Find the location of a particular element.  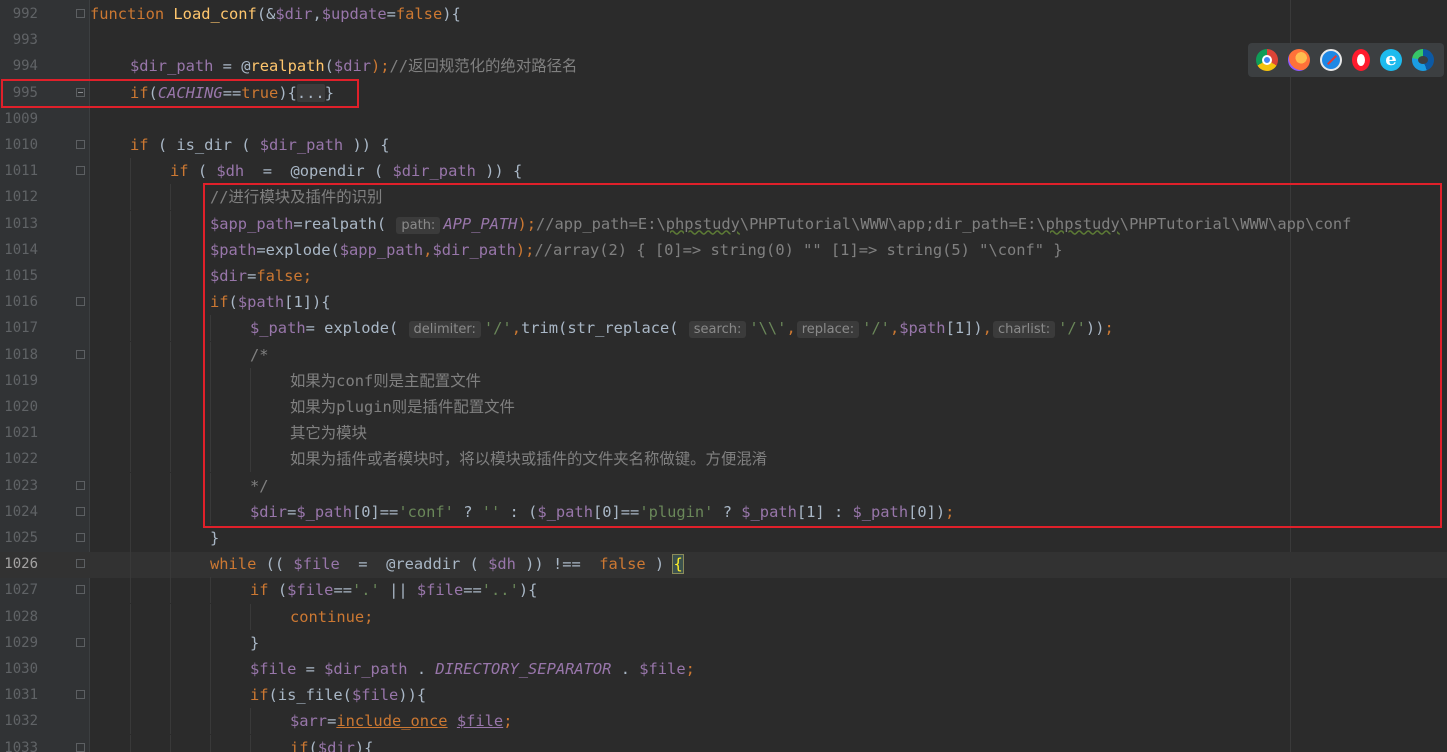

line-number: 1018 is located at coordinates (19, 355).